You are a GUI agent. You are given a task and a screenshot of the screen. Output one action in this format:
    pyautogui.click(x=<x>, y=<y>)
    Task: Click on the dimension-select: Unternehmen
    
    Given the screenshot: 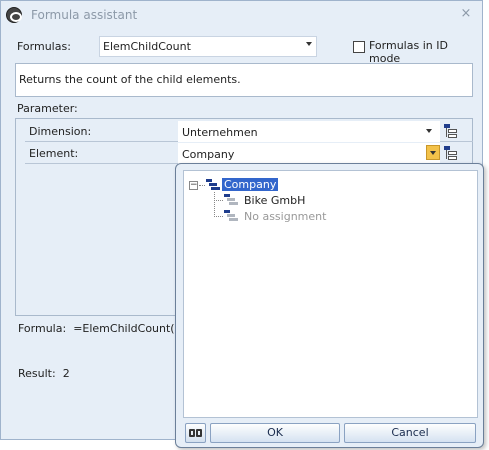 What is the action you would take?
    pyautogui.click(x=309, y=131)
    